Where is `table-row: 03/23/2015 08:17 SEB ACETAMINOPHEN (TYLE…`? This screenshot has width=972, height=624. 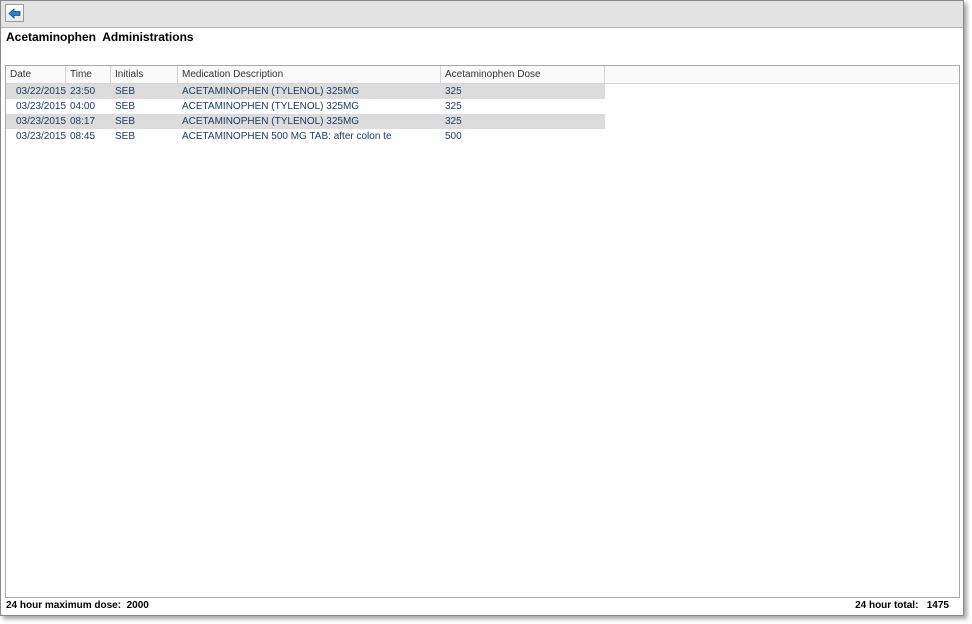
table-row: 03/23/2015 08:17 SEB ACETAMINOPHEN (TYLE… is located at coordinates (305, 121).